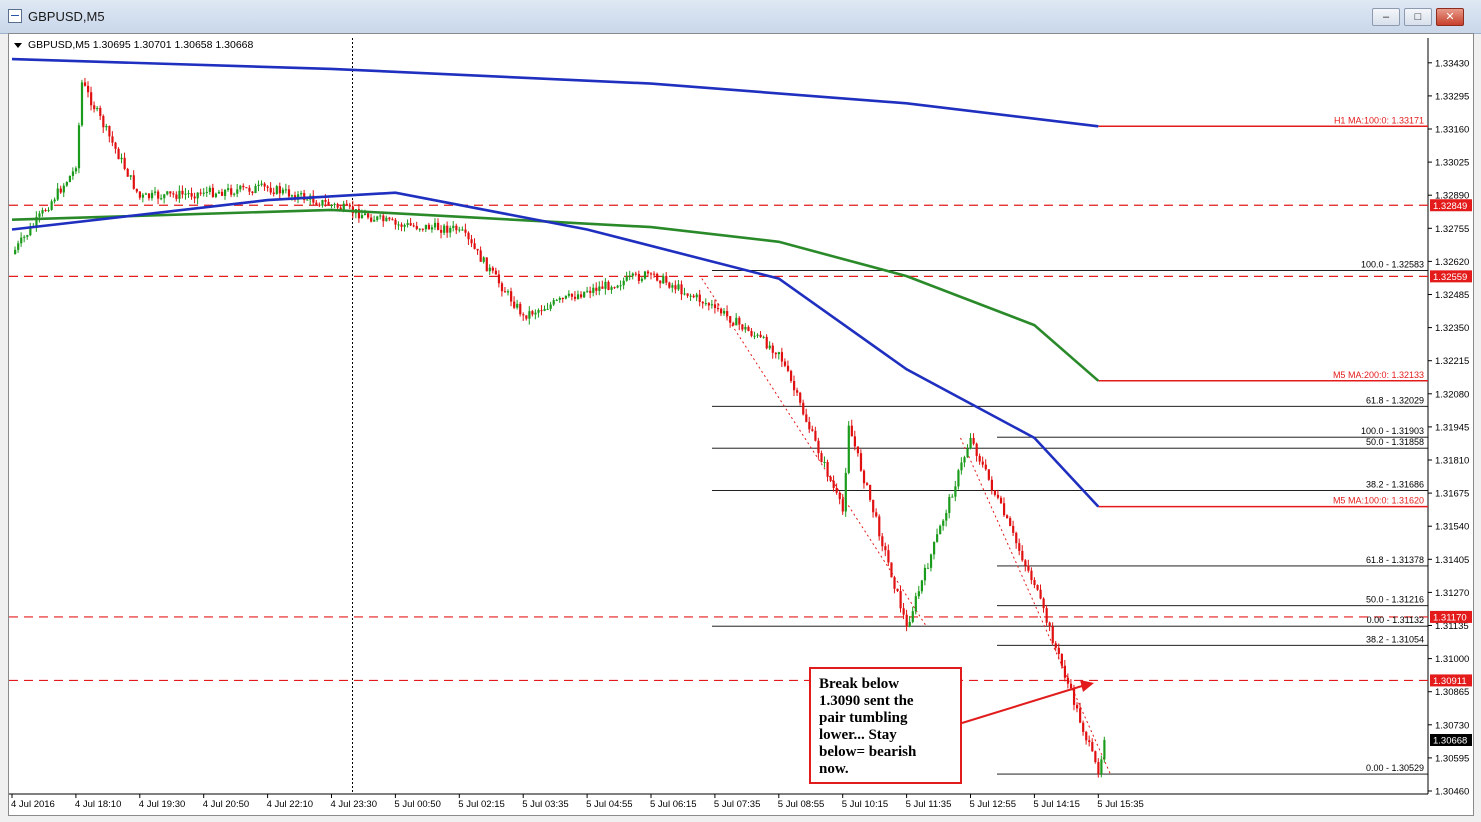 The height and width of the screenshot is (822, 1481). Describe the element at coordinates (1452, 792) in the screenshot. I see `price-tick-label: 1.30460` at that location.